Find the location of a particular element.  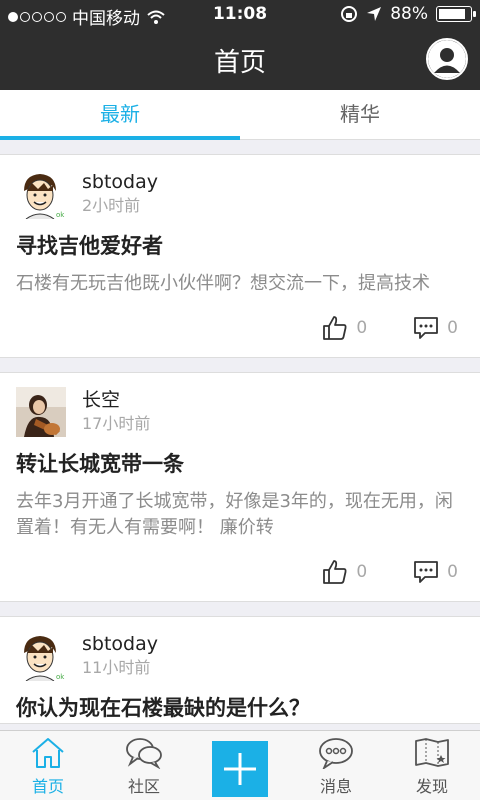

tabbar-item-discover: 发现 is located at coordinates (432, 765).